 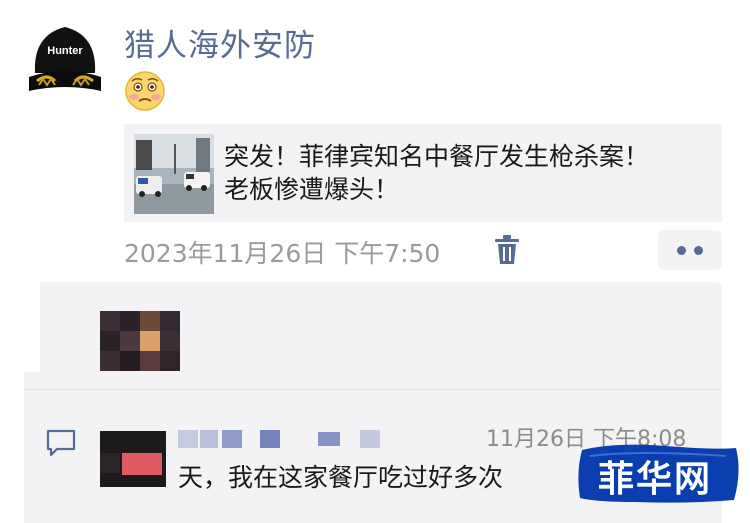 I want to click on article-thumbnail, so click(x=174, y=174).